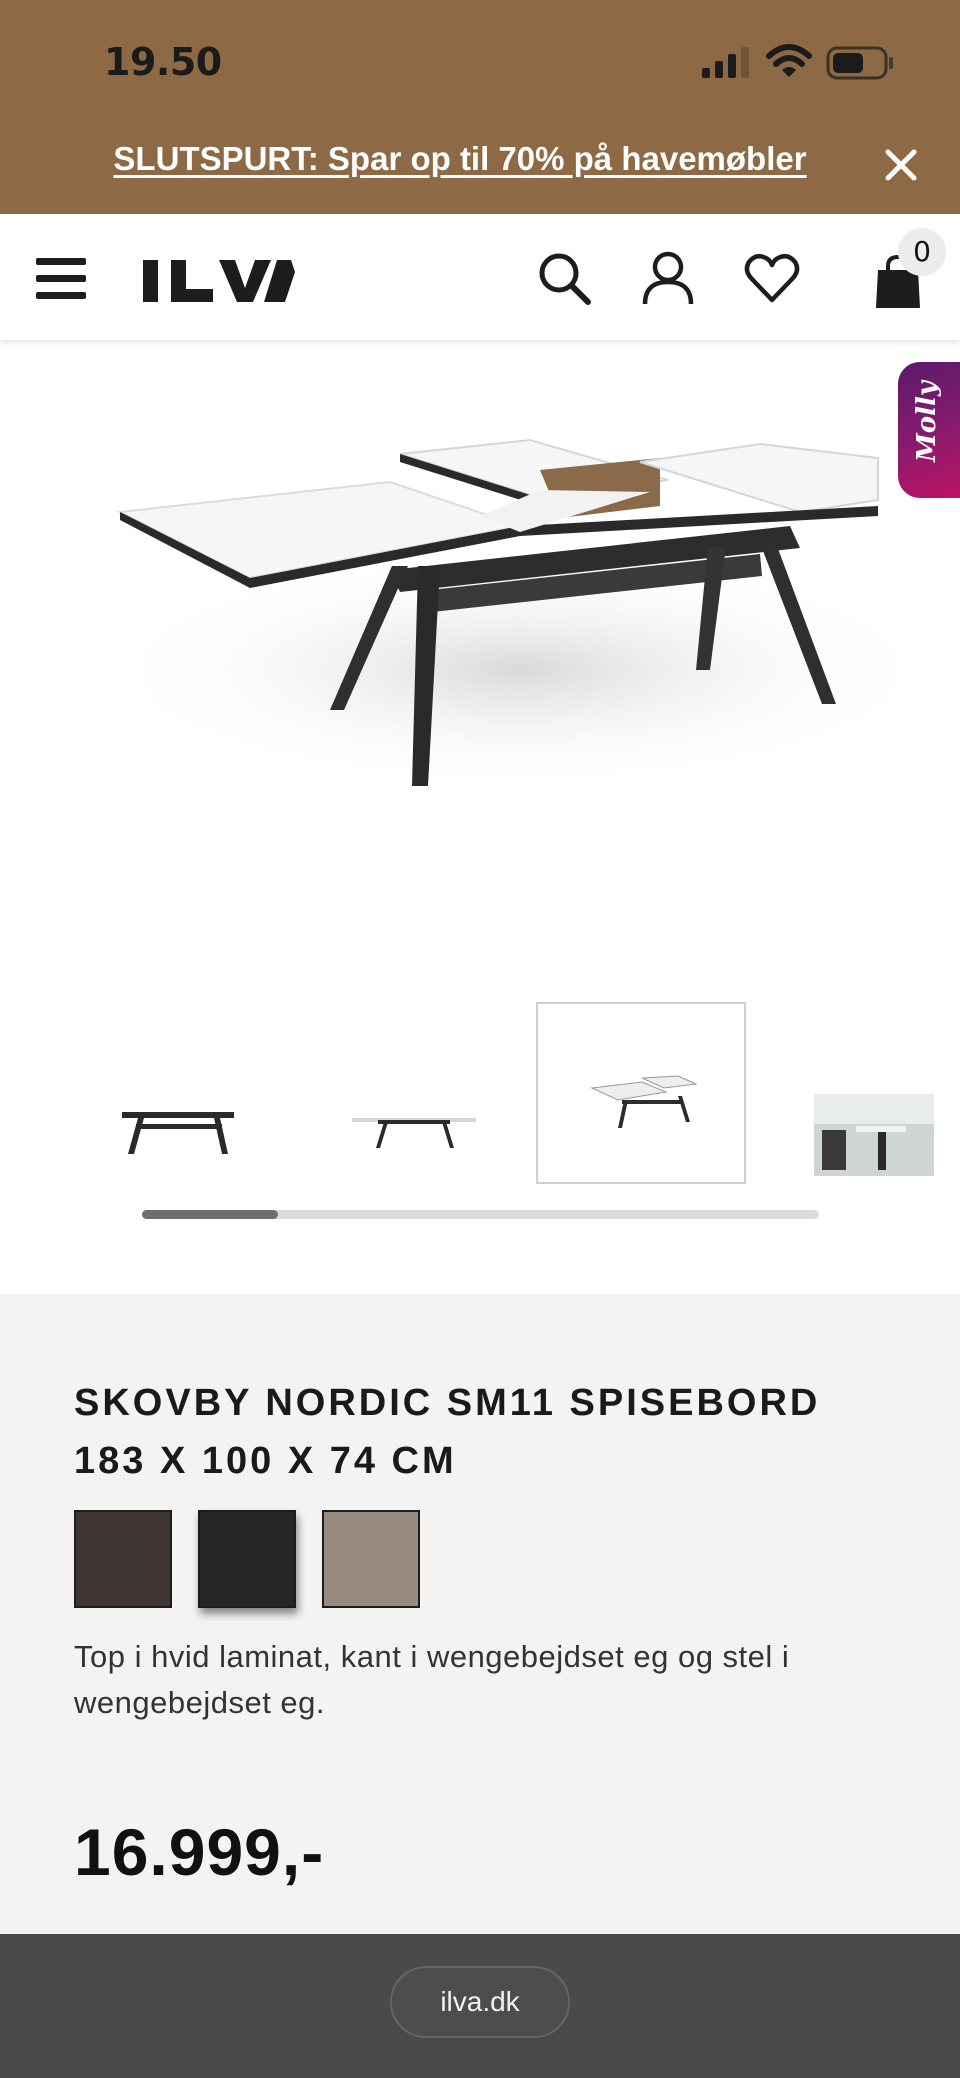 Image resolution: width=960 pixels, height=2078 pixels. I want to click on cellular-signal-icon, so click(725, 62).